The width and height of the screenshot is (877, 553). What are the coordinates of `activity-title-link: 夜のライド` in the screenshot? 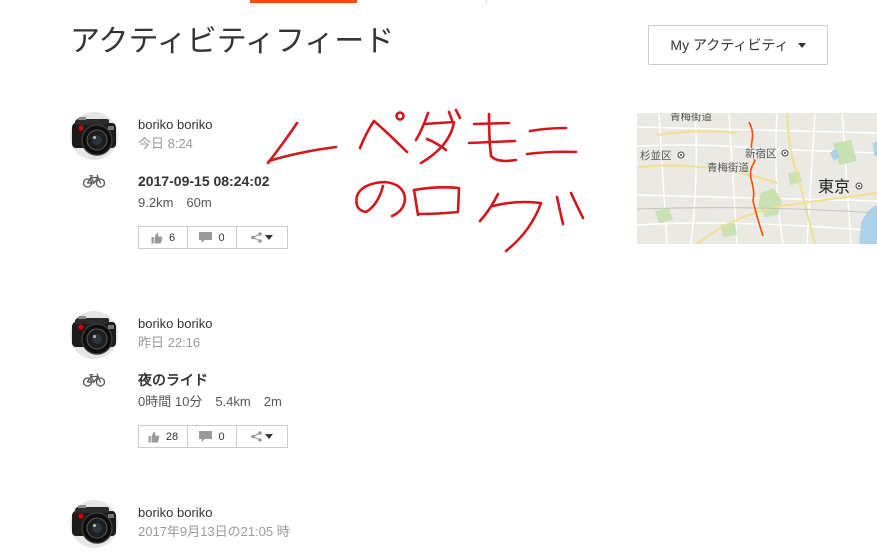 It's located at (173, 380).